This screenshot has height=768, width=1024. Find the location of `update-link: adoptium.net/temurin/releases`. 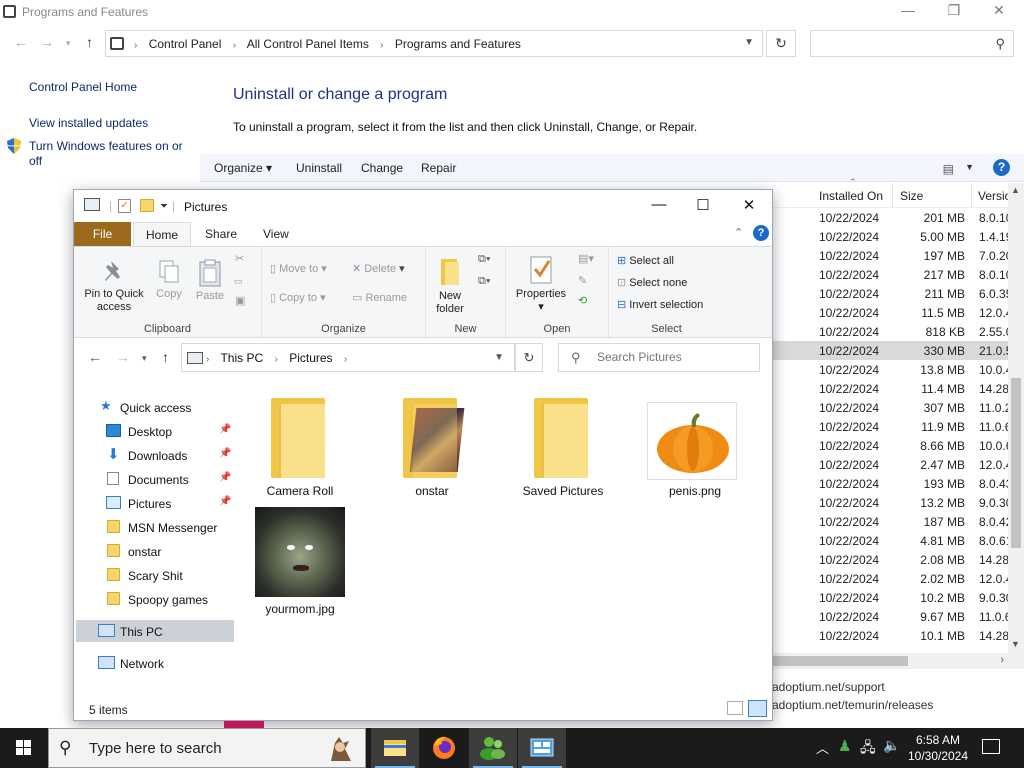

update-link: adoptium.net/temurin/releases is located at coordinates (852, 705).